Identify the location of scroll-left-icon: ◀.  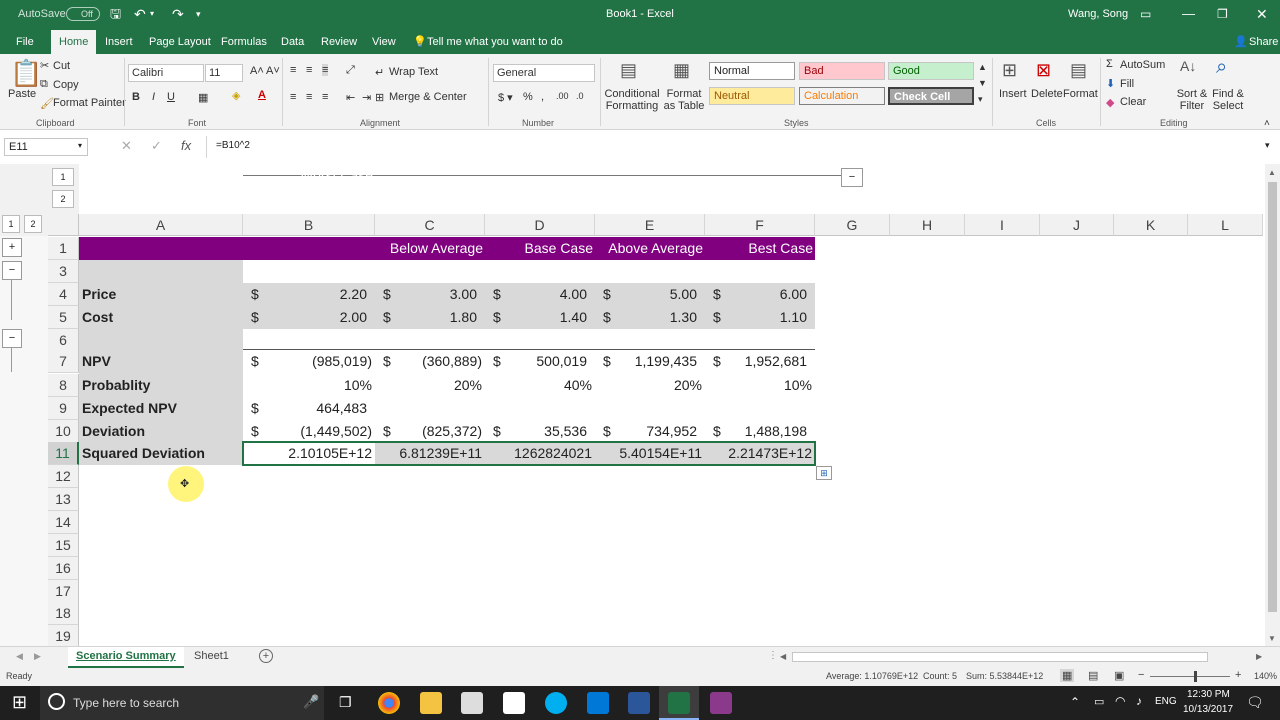
(783, 656).